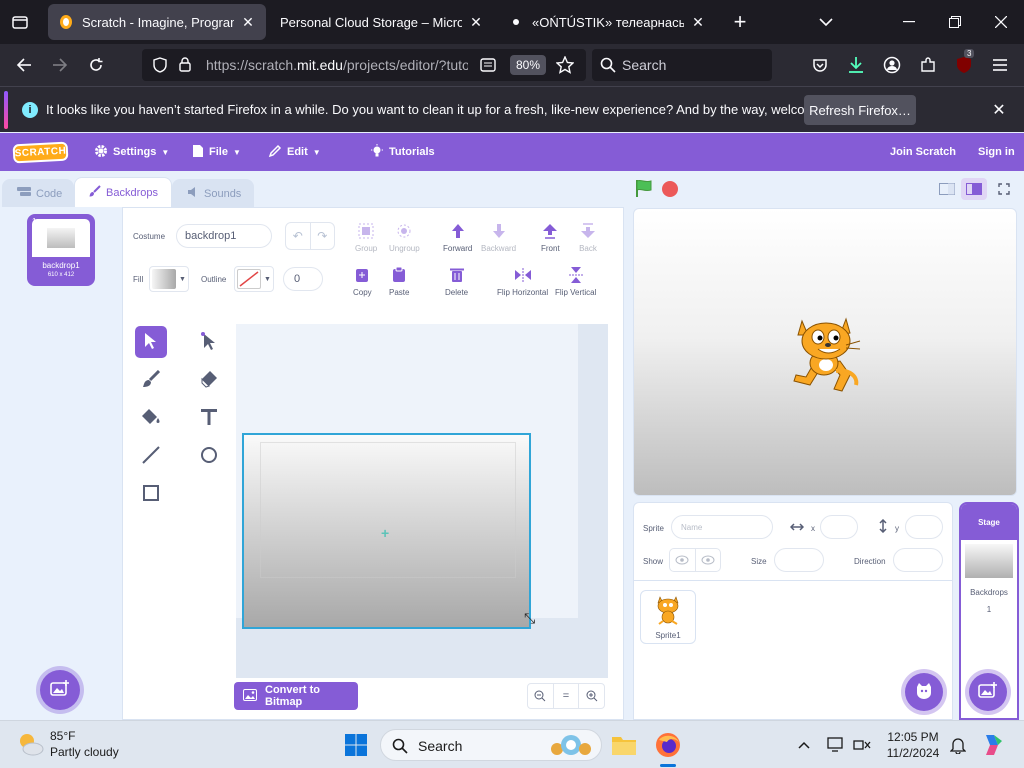 This screenshot has width=1024, height=768. Describe the element at coordinates (209, 418) in the screenshot. I see `text-tool` at that location.